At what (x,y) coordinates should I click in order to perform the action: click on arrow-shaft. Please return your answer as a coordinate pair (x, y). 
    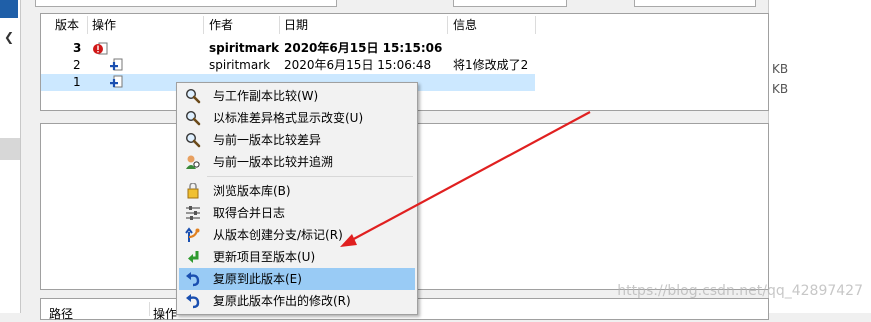
    Looking at the image, I should click on (470, 176).